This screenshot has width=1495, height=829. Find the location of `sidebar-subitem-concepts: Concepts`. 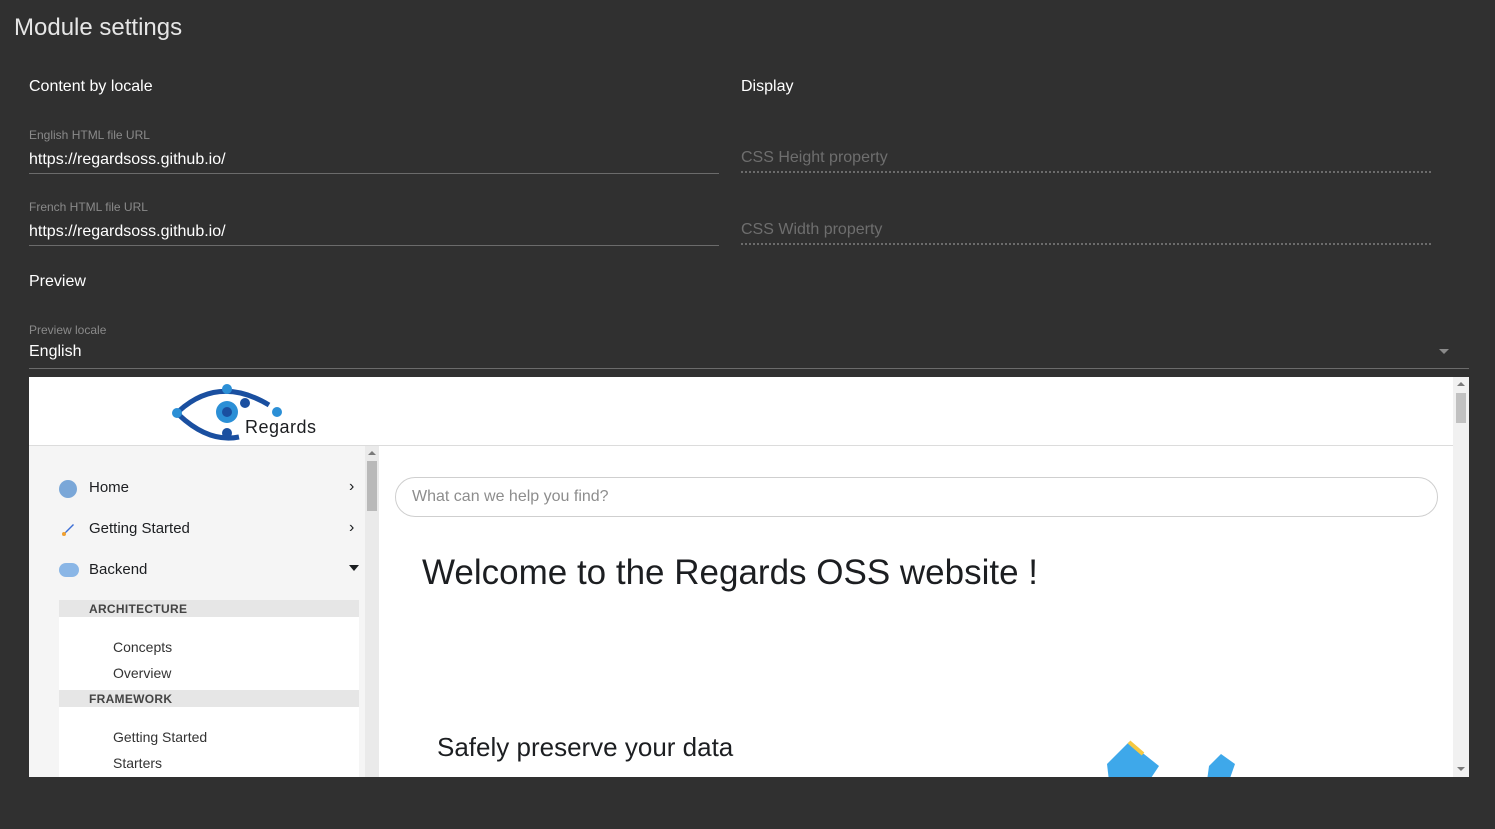

sidebar-subitem-concepts: Concepts is located at coordinates (142, 647).